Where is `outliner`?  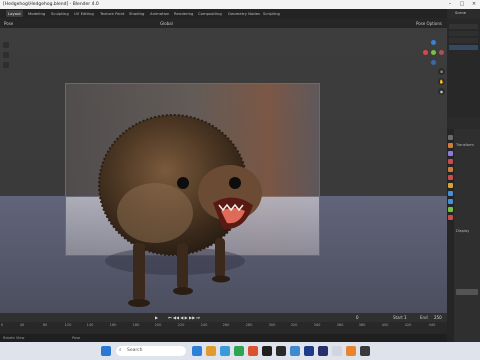
outliner is located at coordinates (463, 68).